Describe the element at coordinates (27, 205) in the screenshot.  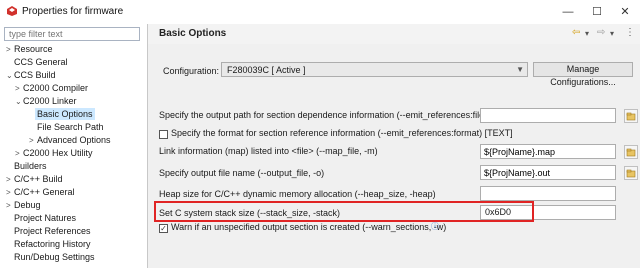
I see `tree-item-label: Debug` at that location.